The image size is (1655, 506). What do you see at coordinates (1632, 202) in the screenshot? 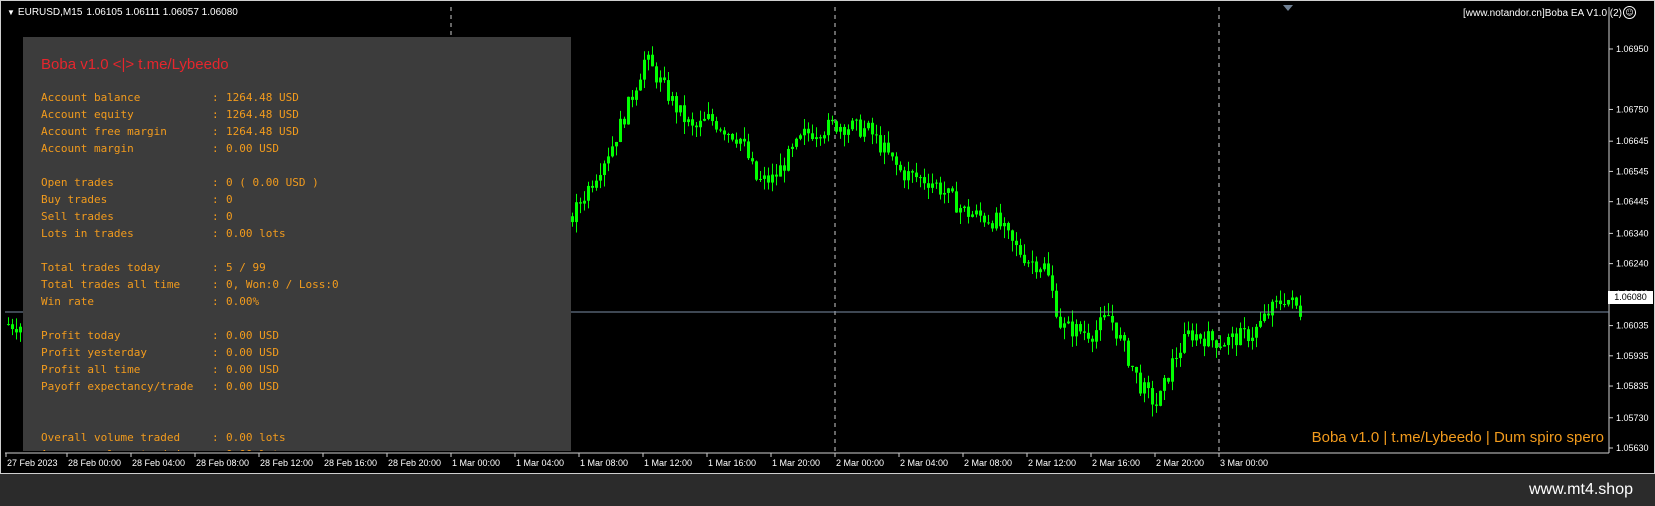
I see `price-tick-label: 1.06445` at bounding box center [1632, 202].